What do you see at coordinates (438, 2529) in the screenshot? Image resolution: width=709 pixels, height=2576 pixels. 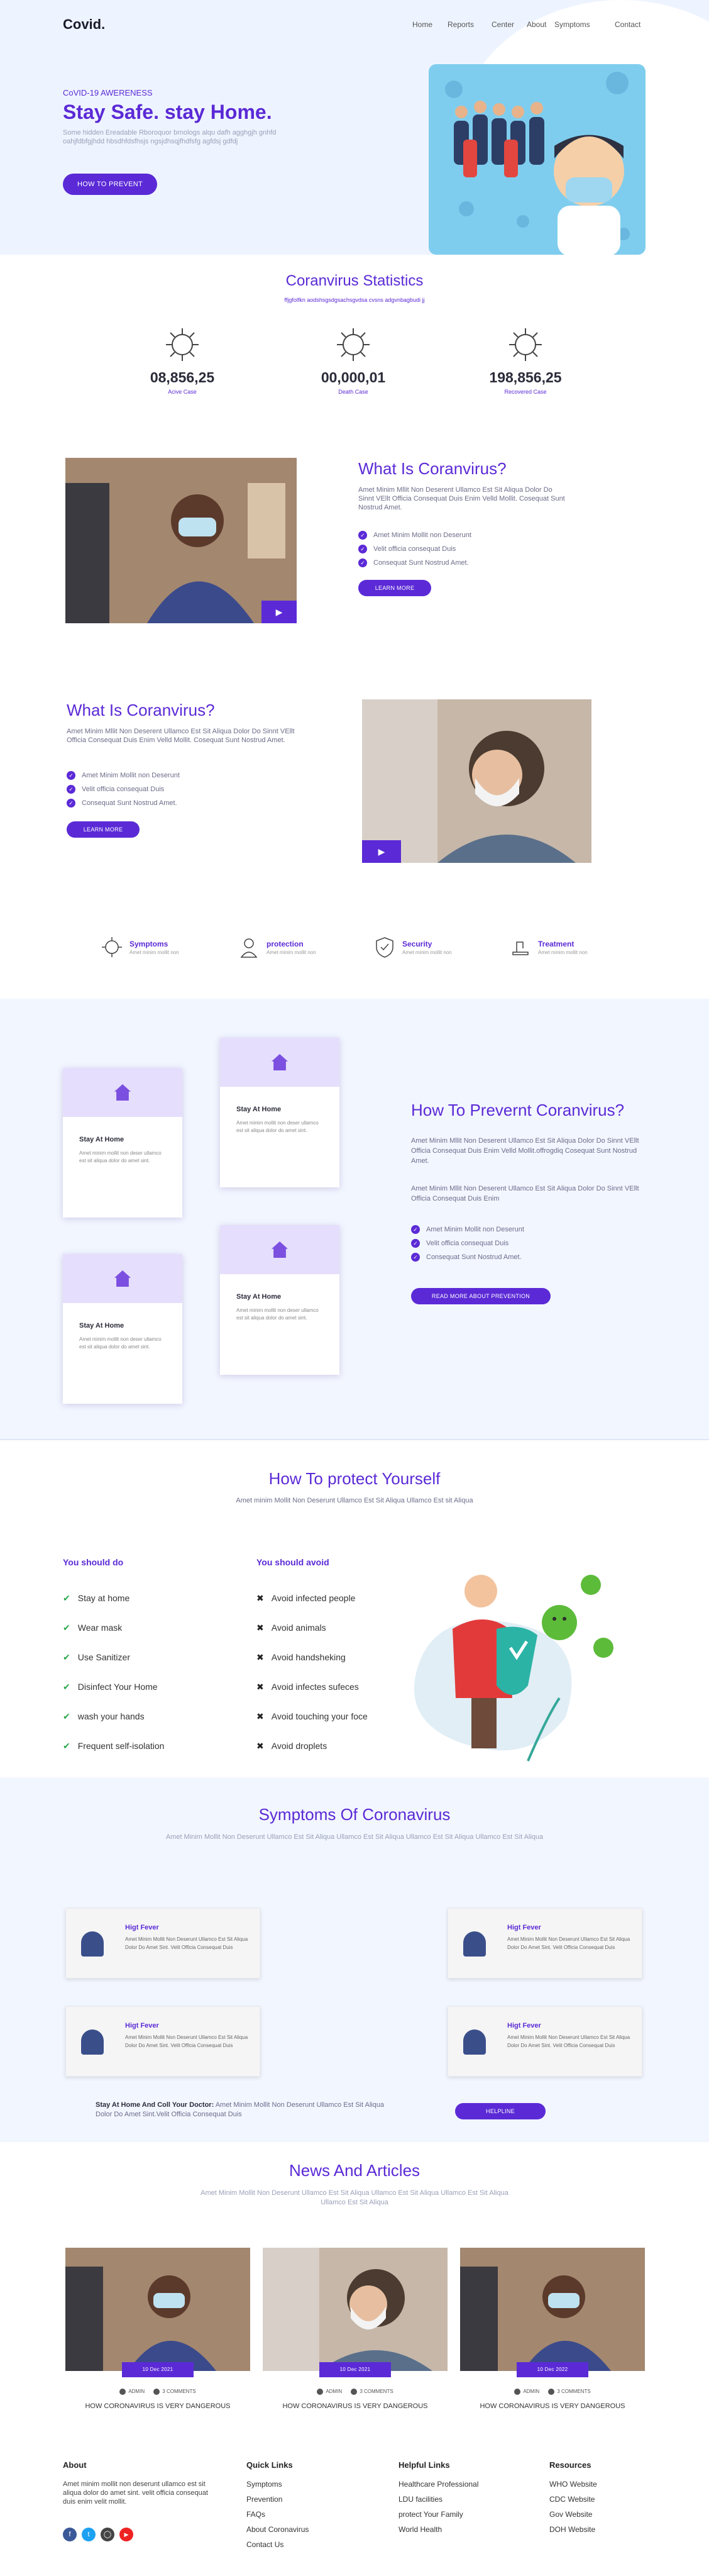 I see `footer-link: World Health` at bounding box center [438, 2529].